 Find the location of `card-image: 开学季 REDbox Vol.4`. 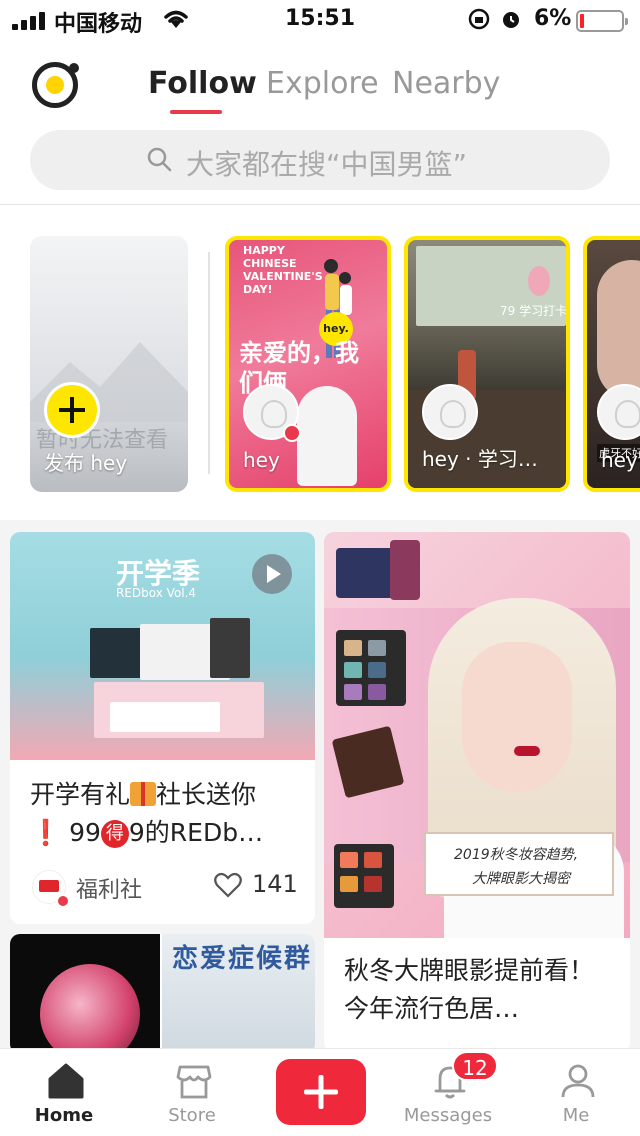

card-image: 开学季 REDbox Vol.4 is located at coordinates (162, 646).